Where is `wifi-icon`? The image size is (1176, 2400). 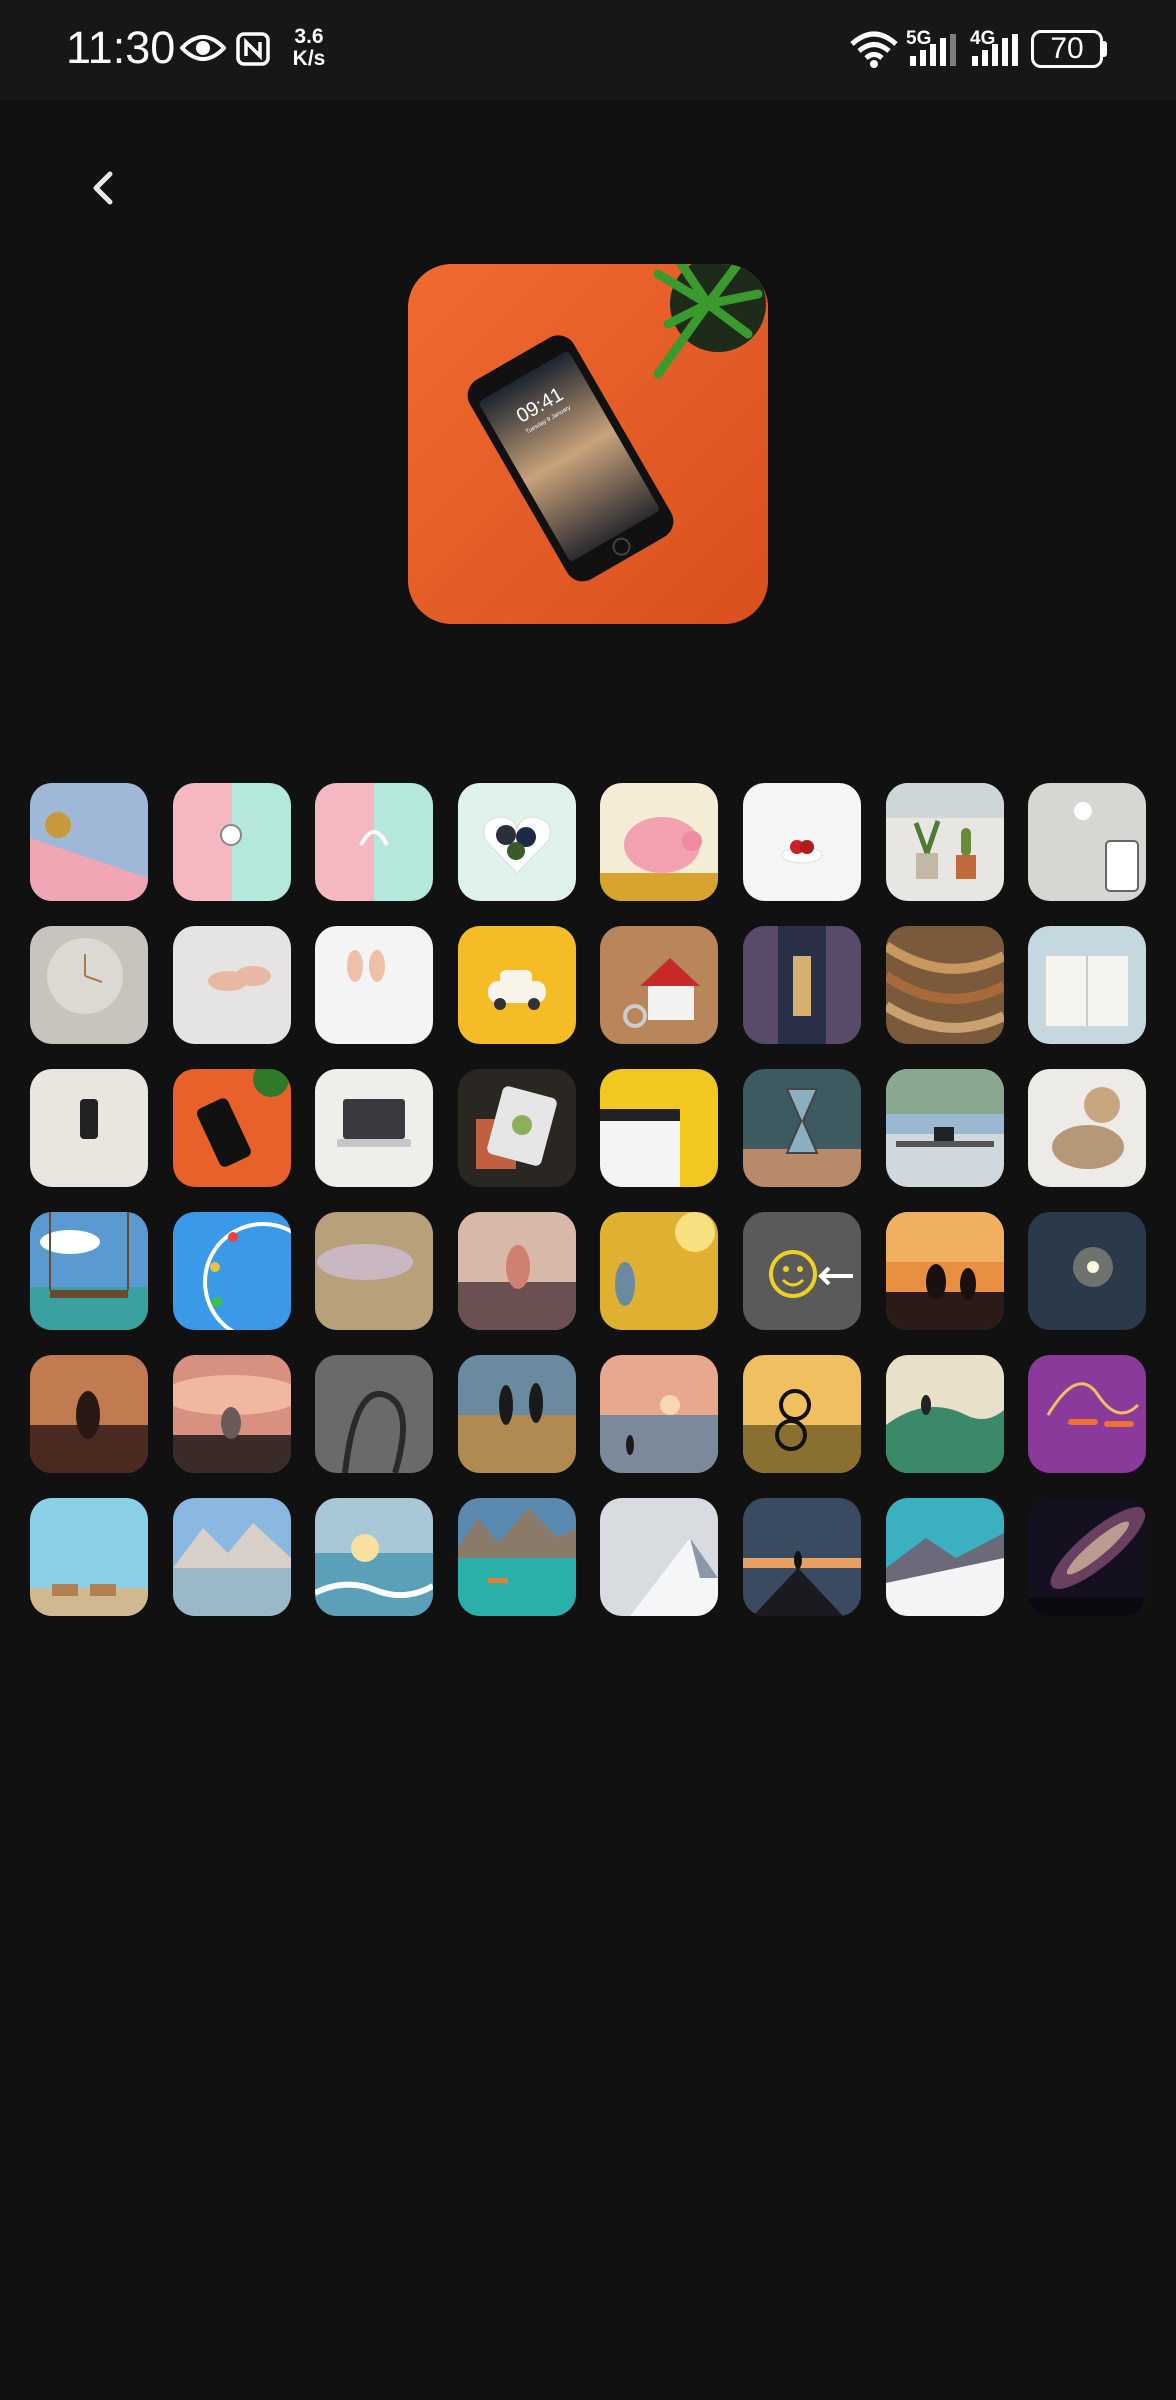 wifi-icon is located at coordinates (874, 49).